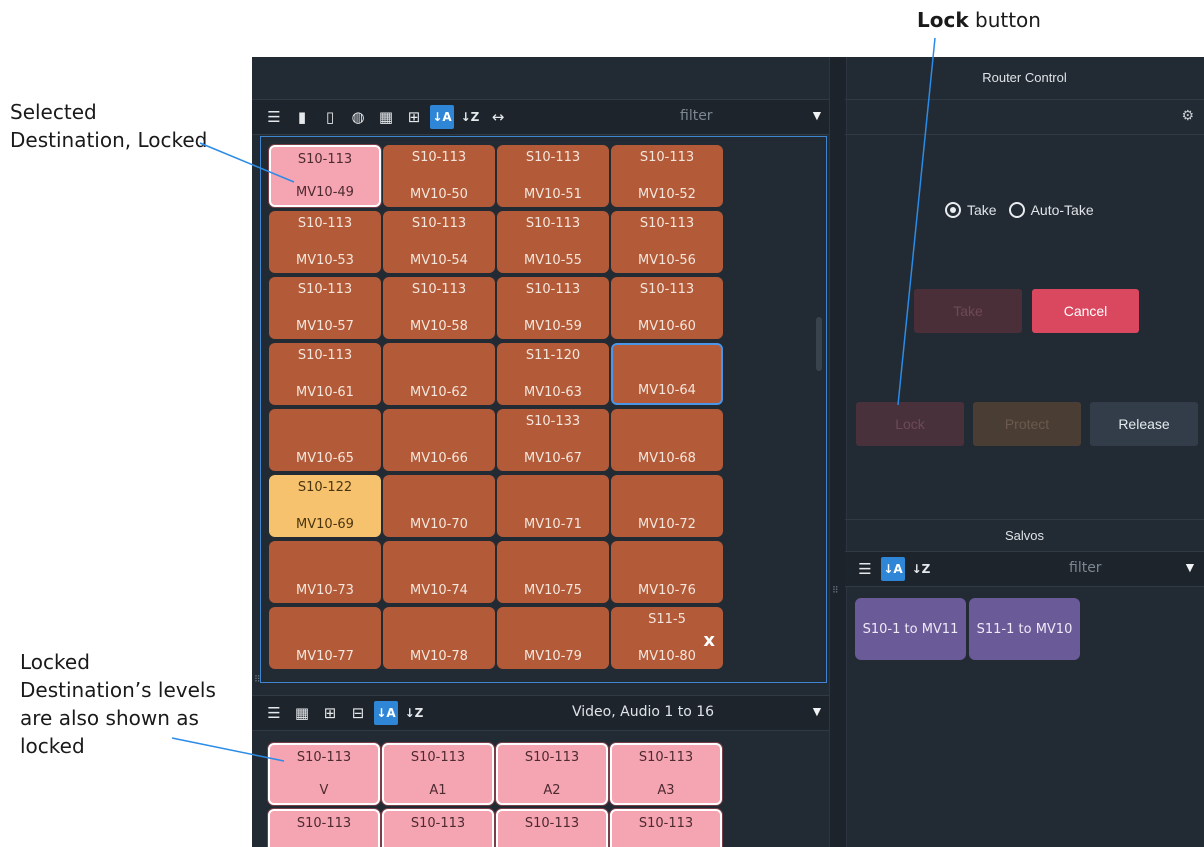  What do you see at coordinates (982, 210) in the screenshot?
I see `take-radio-label: Take` at bounding box center [982, 210].